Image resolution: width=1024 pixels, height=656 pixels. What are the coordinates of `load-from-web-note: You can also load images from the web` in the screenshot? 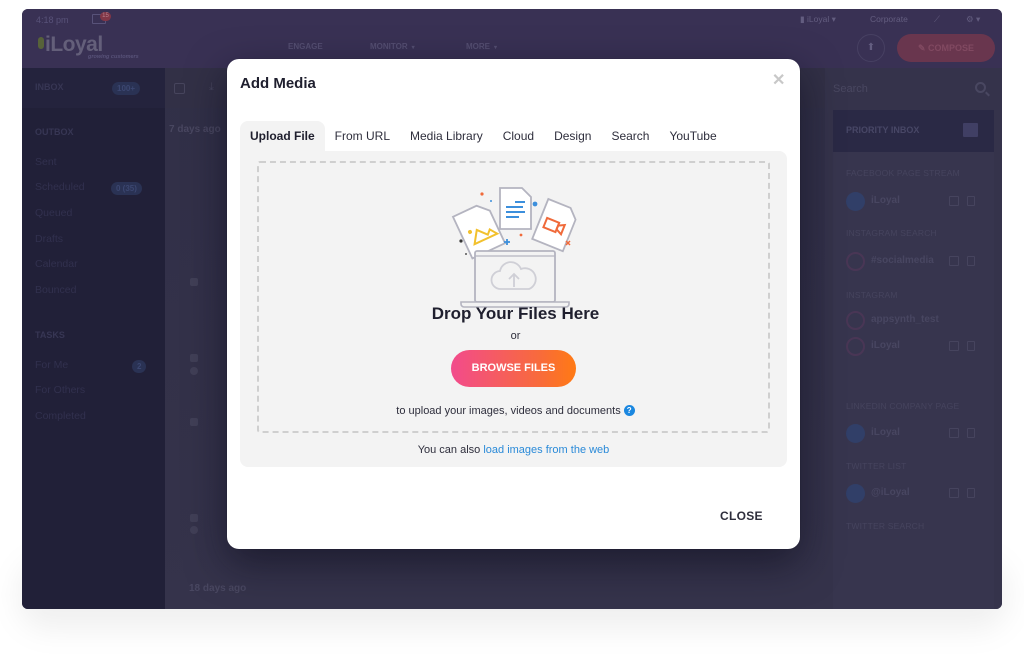 It's located at (513, 450).